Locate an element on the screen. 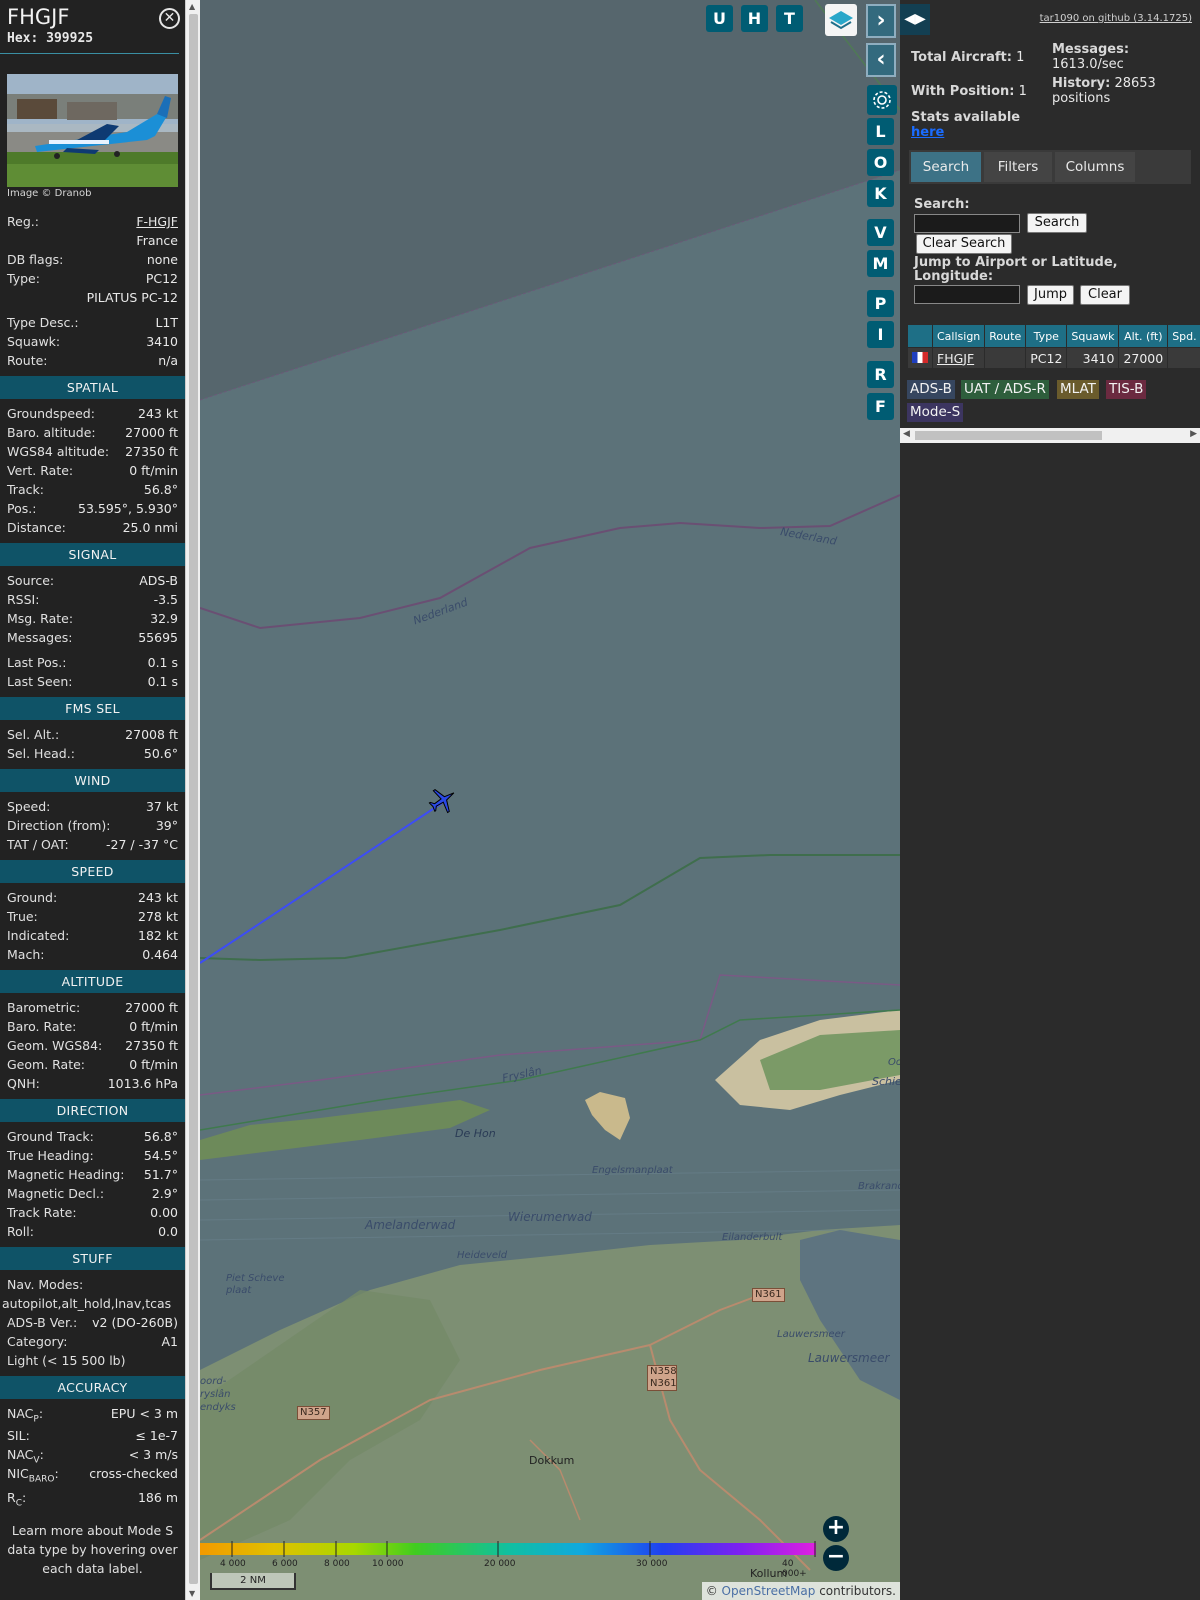  info-row: Last Pos.: 0.1 s is located at coordinates (92, 662).